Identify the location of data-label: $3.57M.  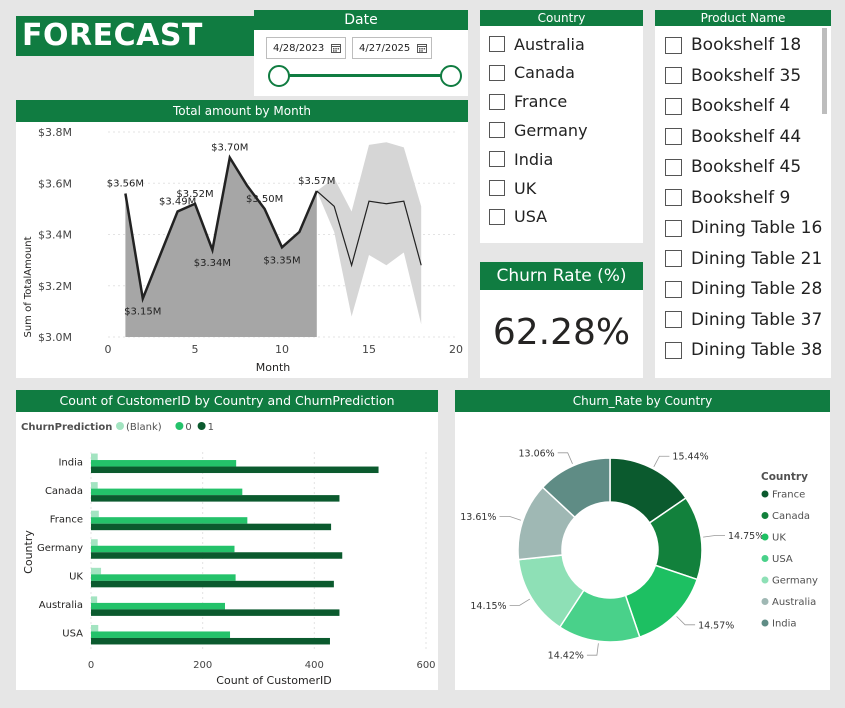
(316, 181).